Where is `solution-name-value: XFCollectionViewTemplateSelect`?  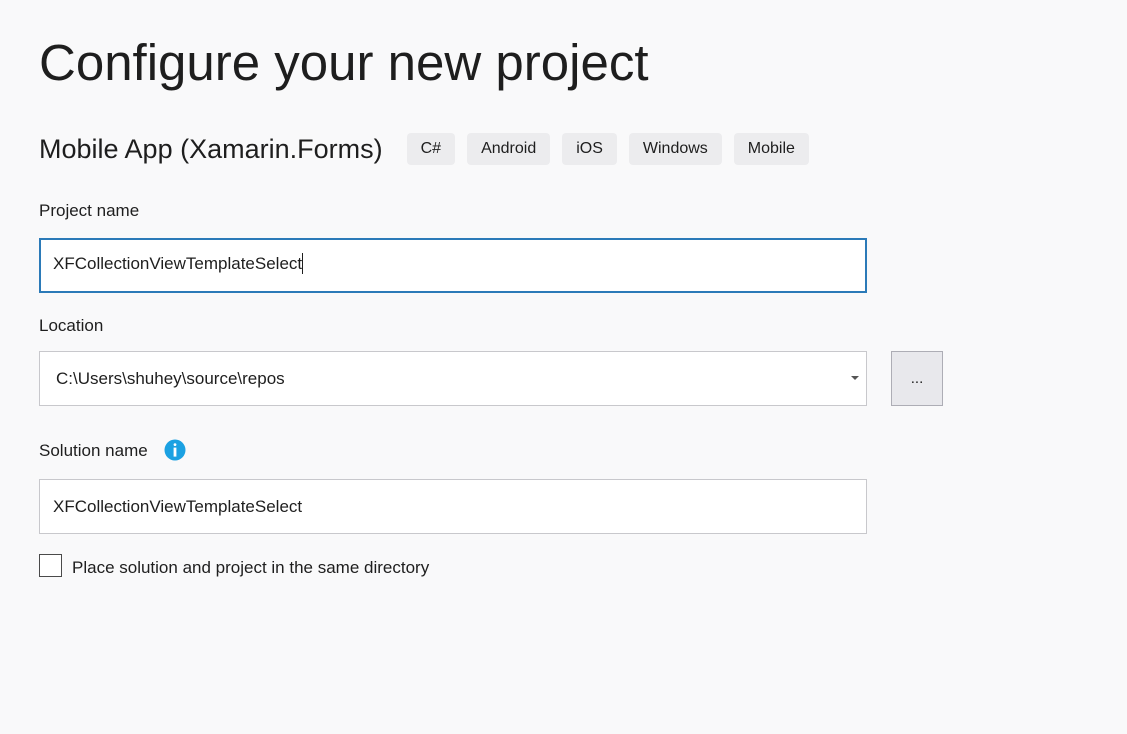 solution-name-value: XFCollectionViewTemplateSelect is located at coordinates (178, 506).